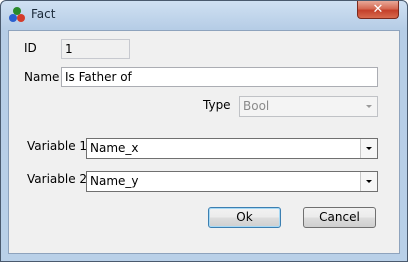 The width and height of the screenshot is (408, 262). I want to click on app-icon, so click(17, 14).